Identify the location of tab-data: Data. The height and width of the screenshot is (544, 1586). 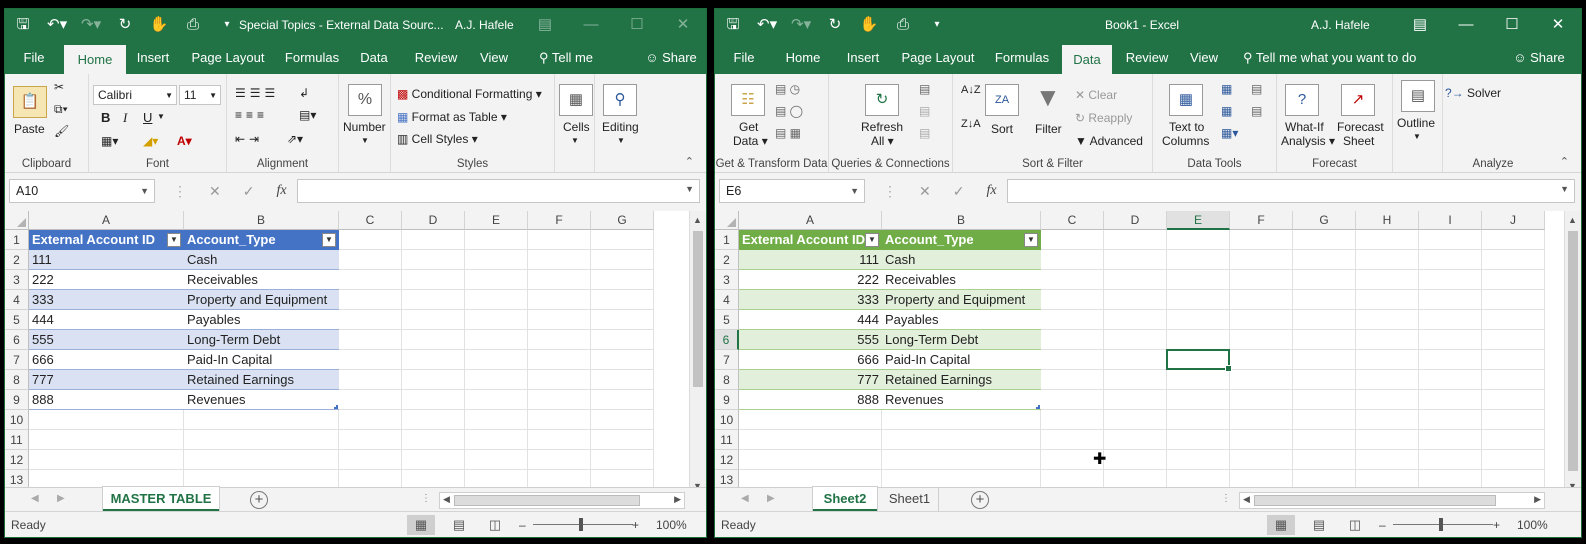
(374, 57).